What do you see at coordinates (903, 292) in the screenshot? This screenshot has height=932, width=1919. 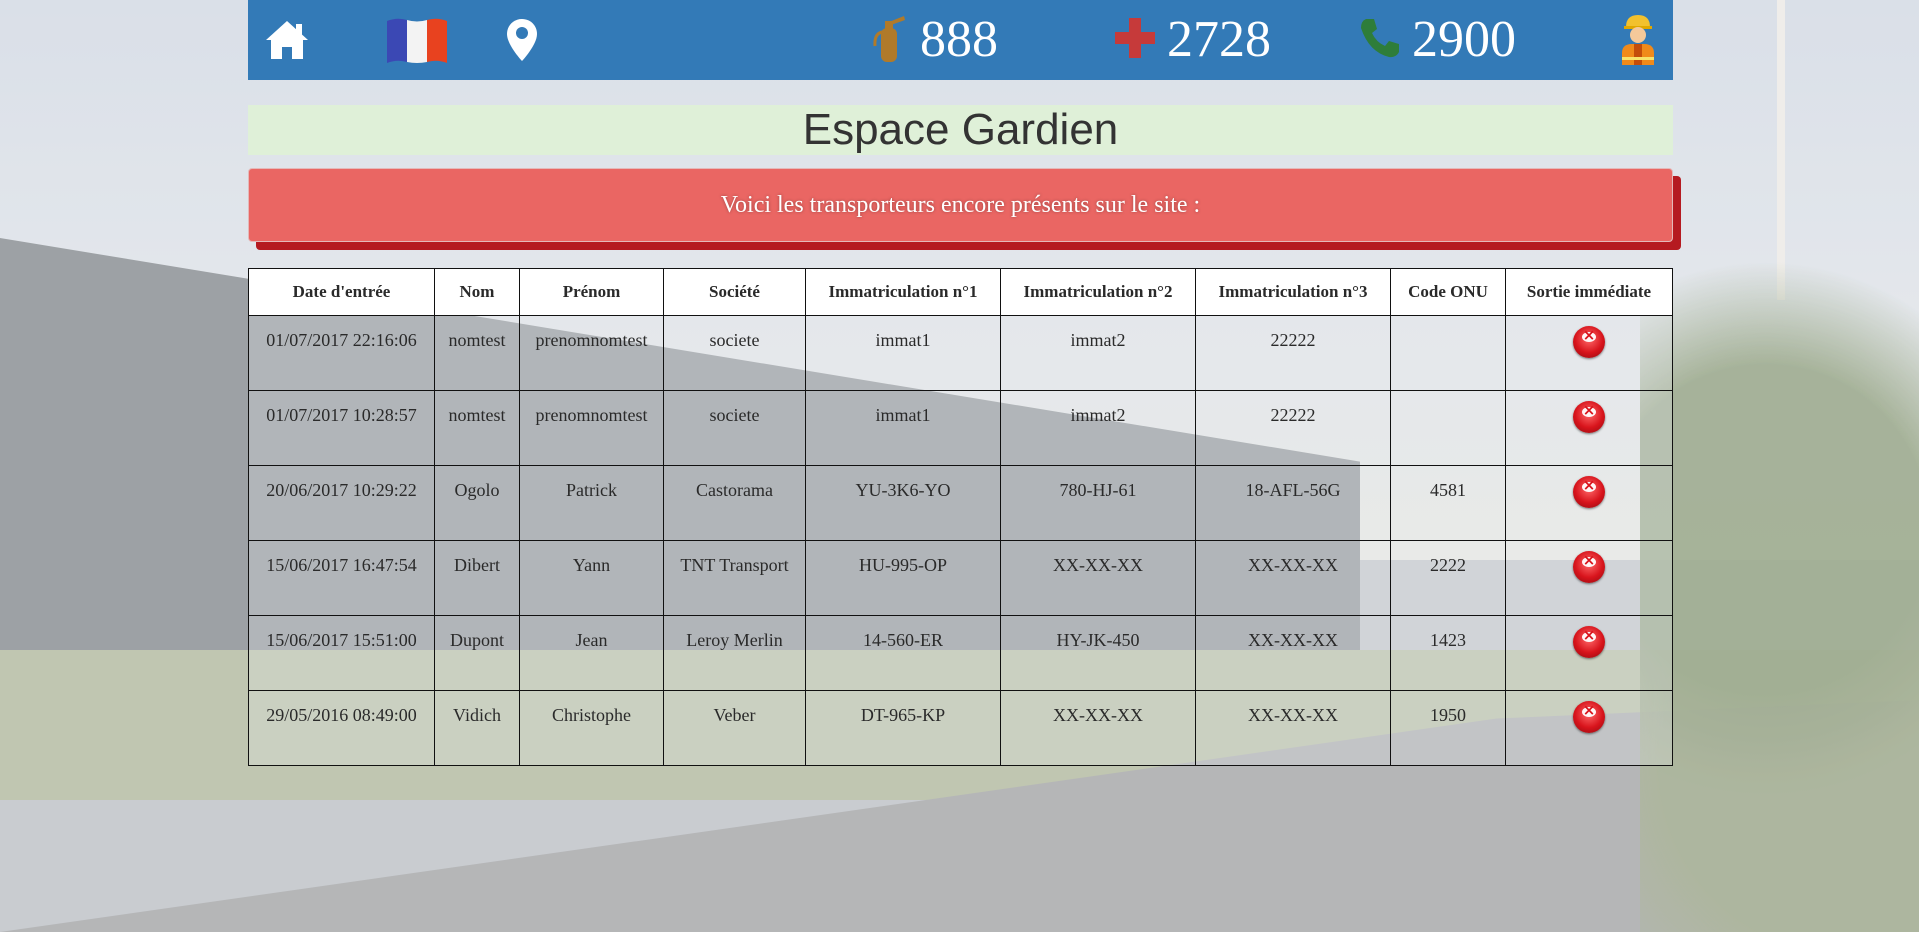 I see `header-immat-1: Immatriculation n°1` at bounding box center [903, 292].